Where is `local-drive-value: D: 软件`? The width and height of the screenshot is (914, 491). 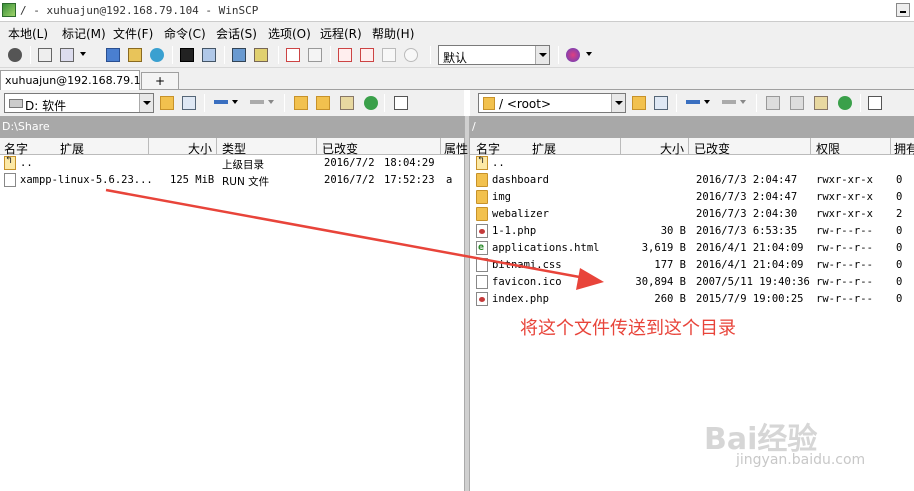
local-drive-value: D: 软件 is located at coordinates (46, 106).